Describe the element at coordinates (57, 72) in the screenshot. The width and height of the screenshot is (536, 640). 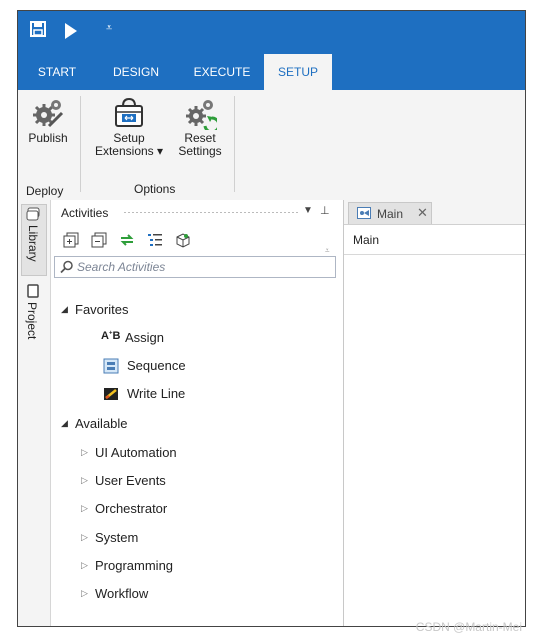
I see `tab-start: START` at that location.